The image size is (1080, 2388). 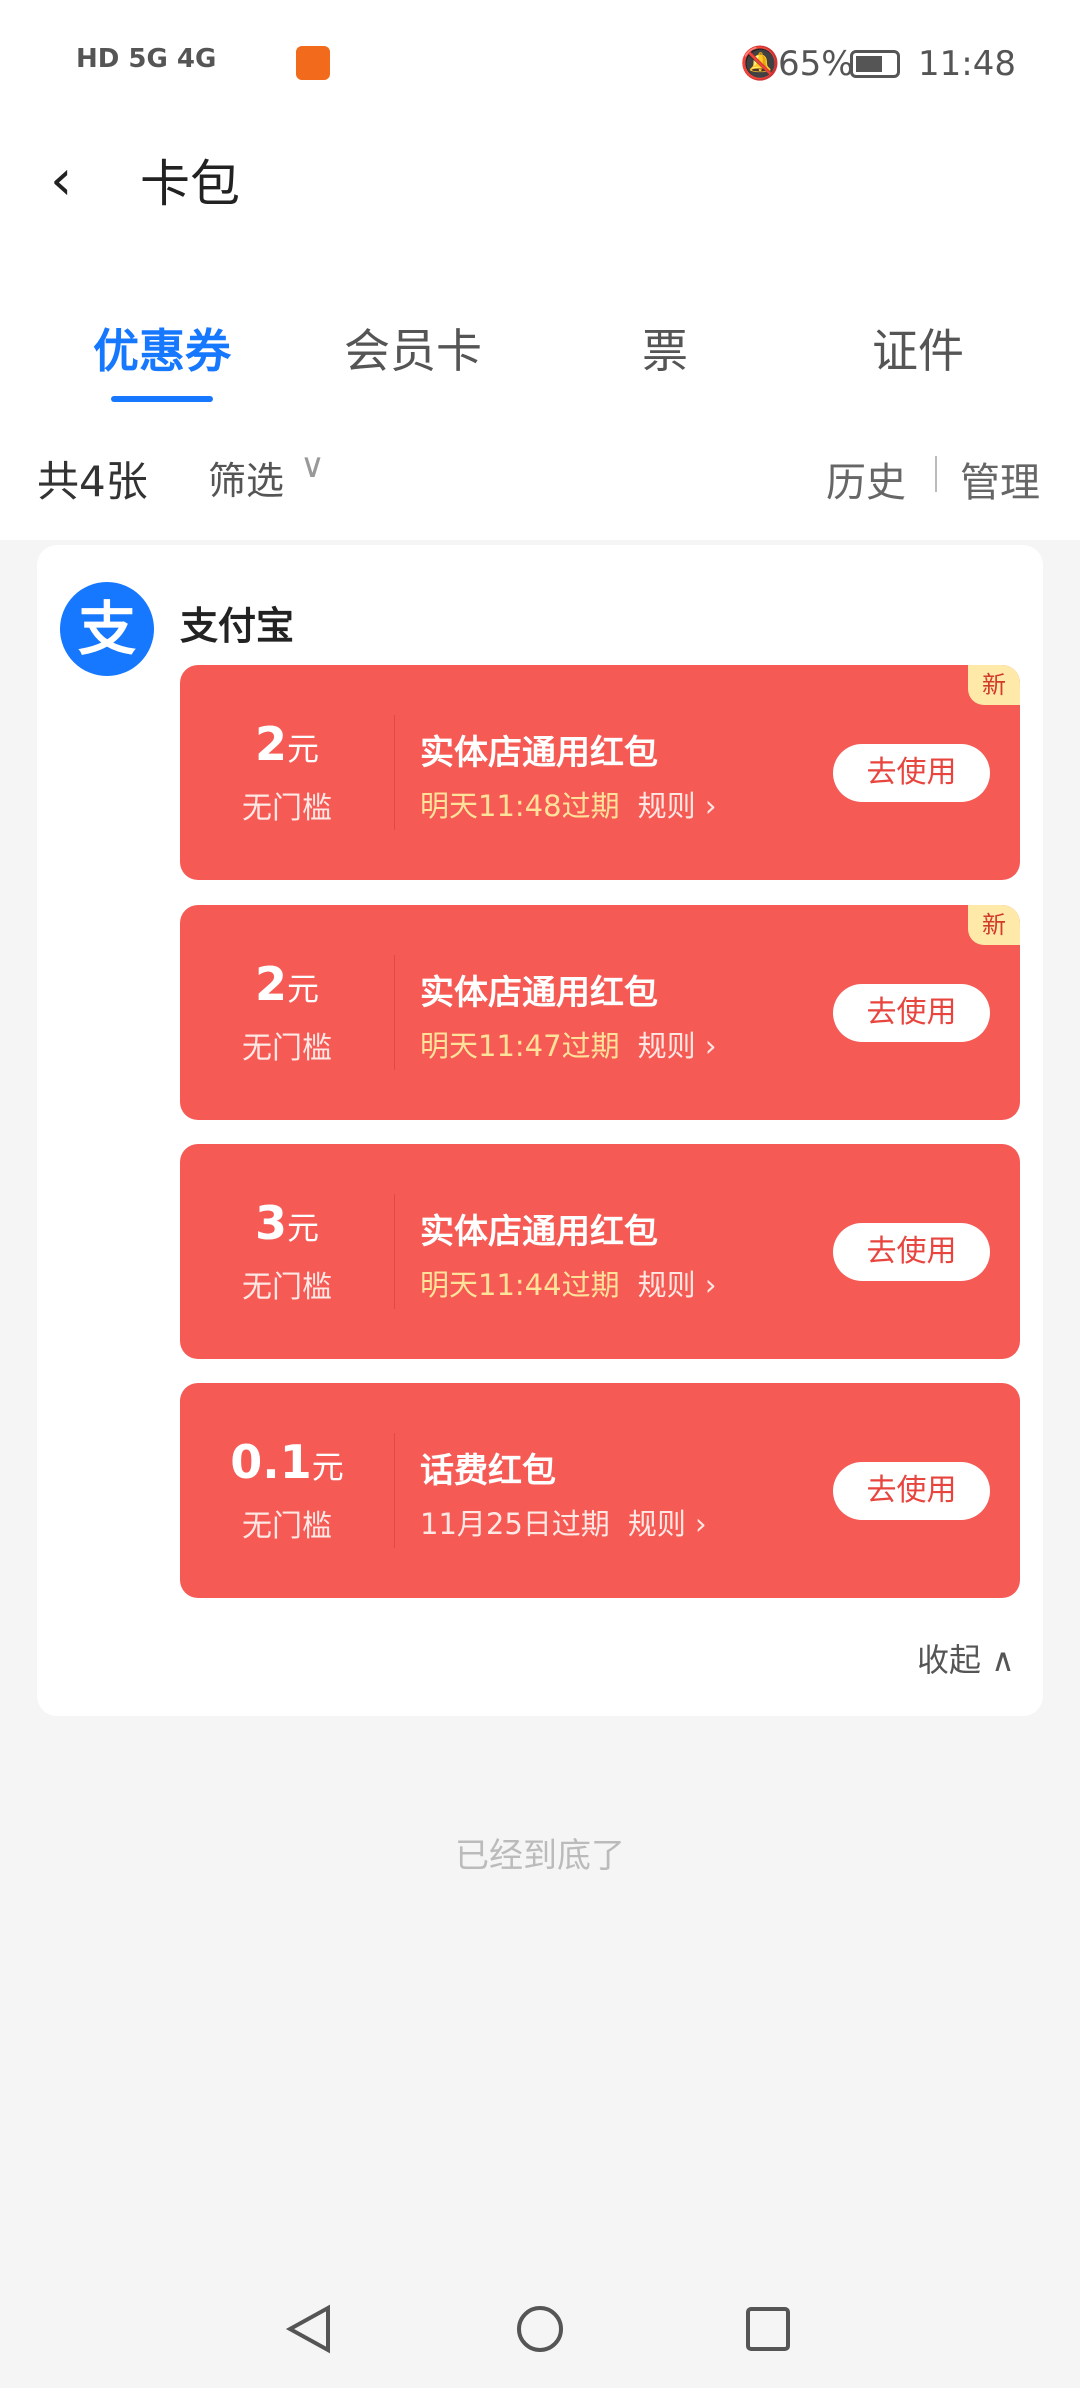 I want to click on group-name: 支付宝, so click(x=237, y=626).